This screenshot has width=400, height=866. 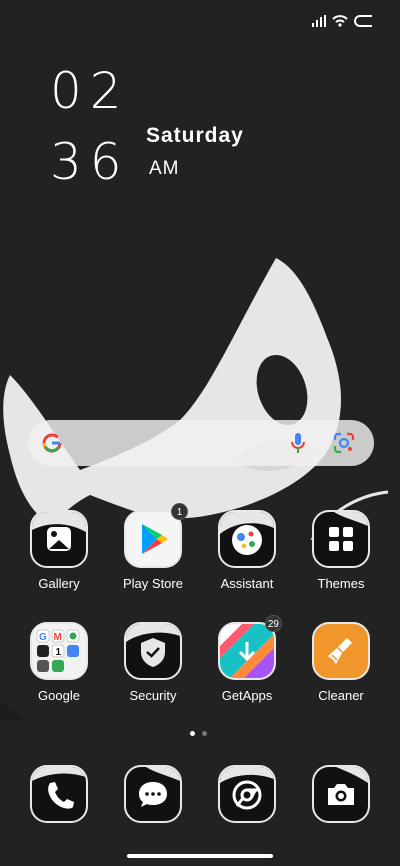 I want to click on status-bar, so click(x=343, y=20).